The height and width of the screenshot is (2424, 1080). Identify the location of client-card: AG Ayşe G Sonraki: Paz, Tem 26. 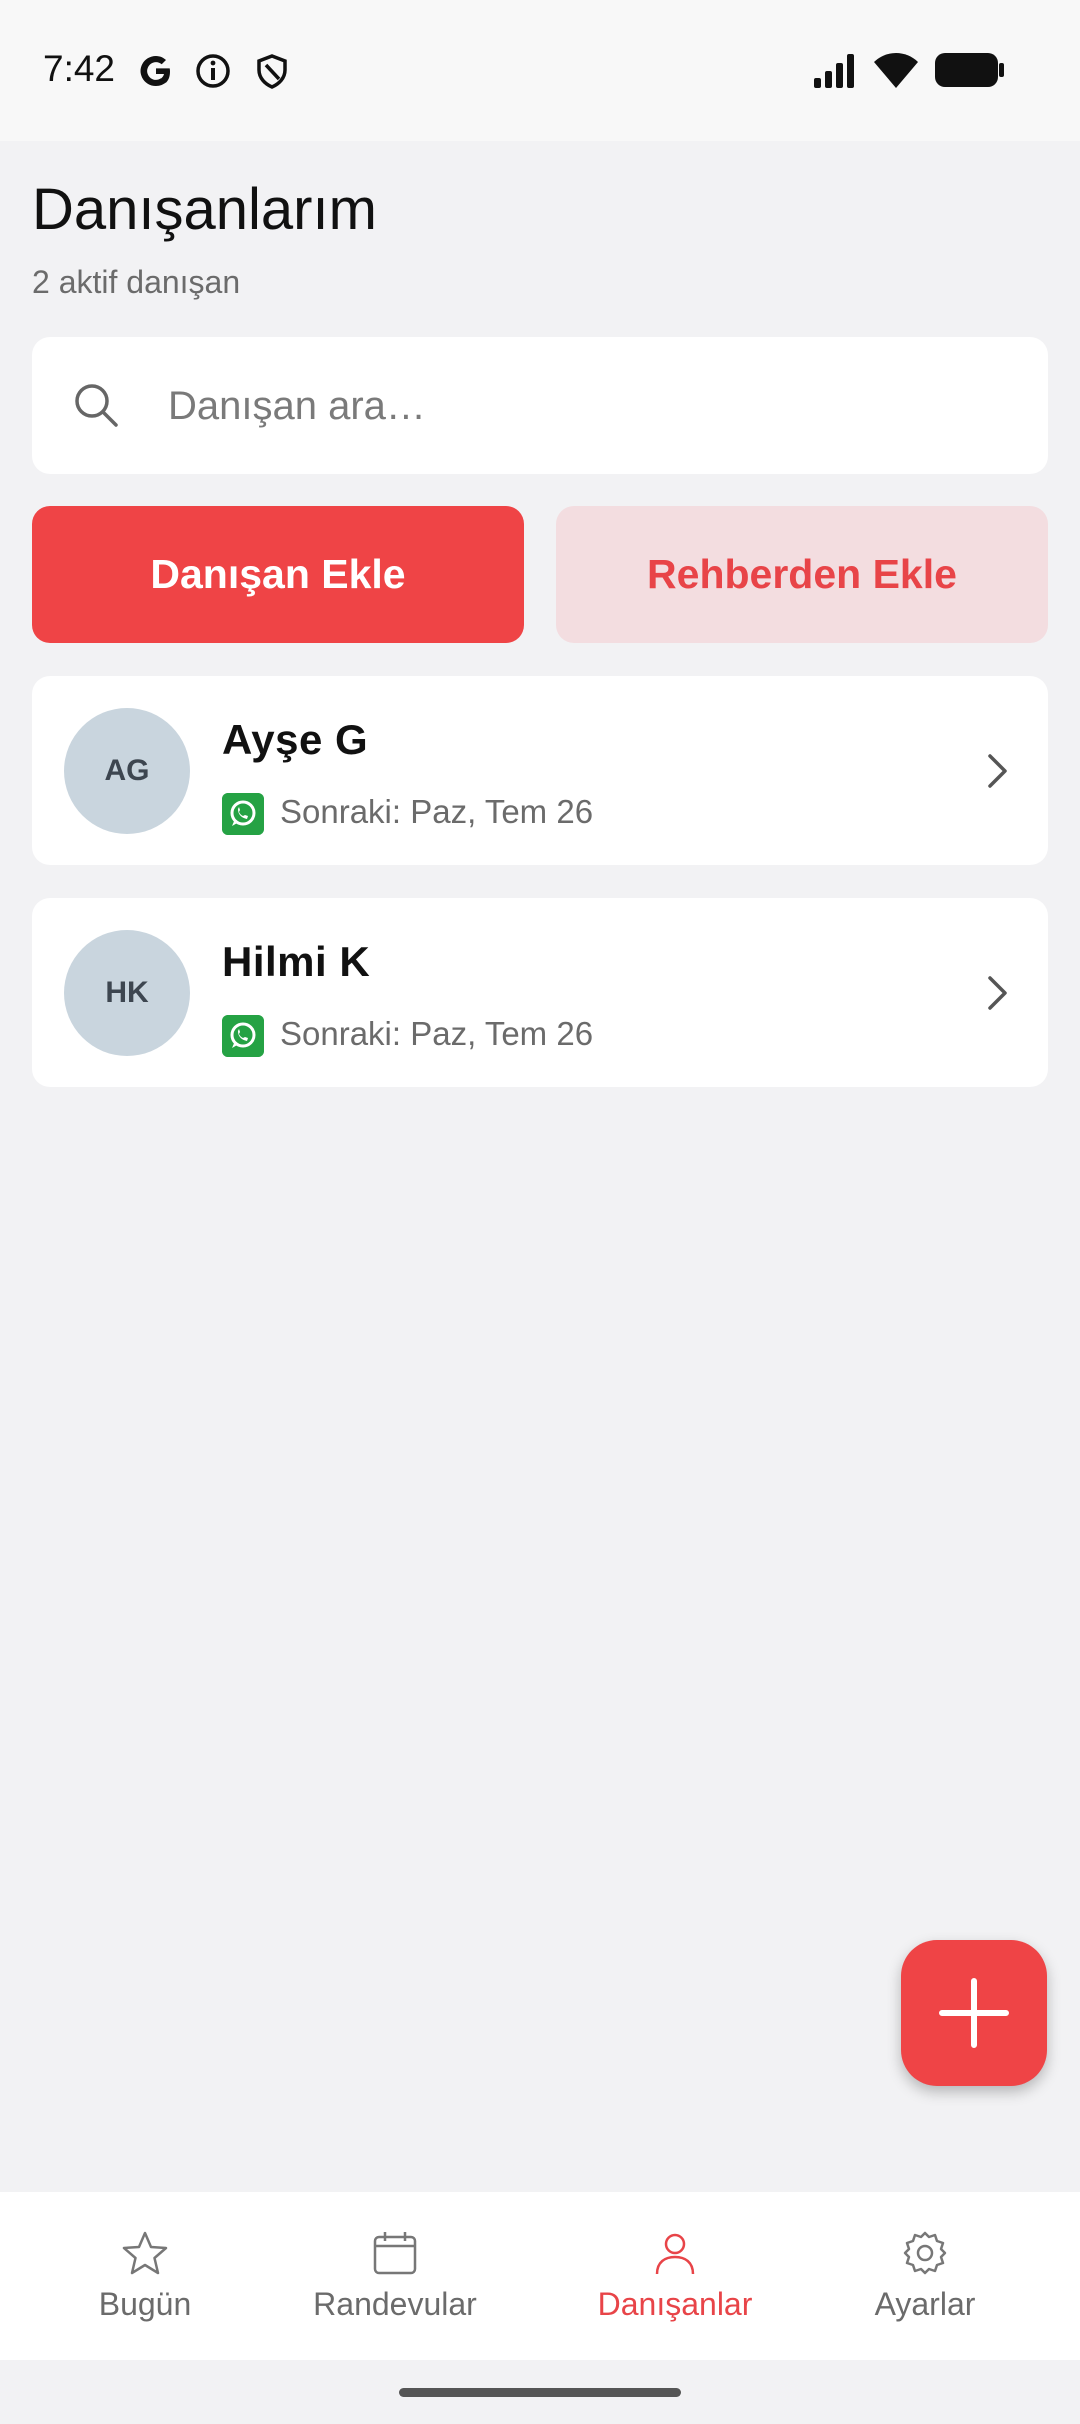
(540, 770).